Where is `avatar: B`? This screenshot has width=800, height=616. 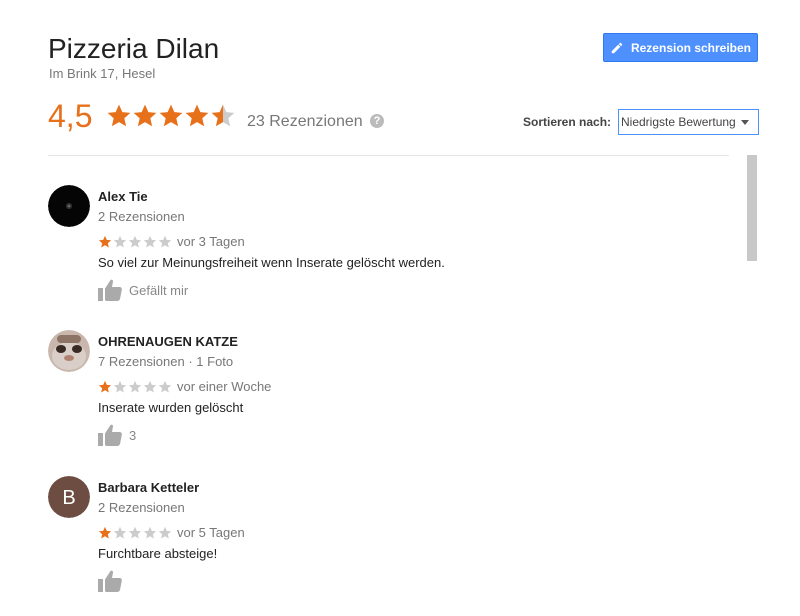 avatar: B is located at coordinates (69, 497).